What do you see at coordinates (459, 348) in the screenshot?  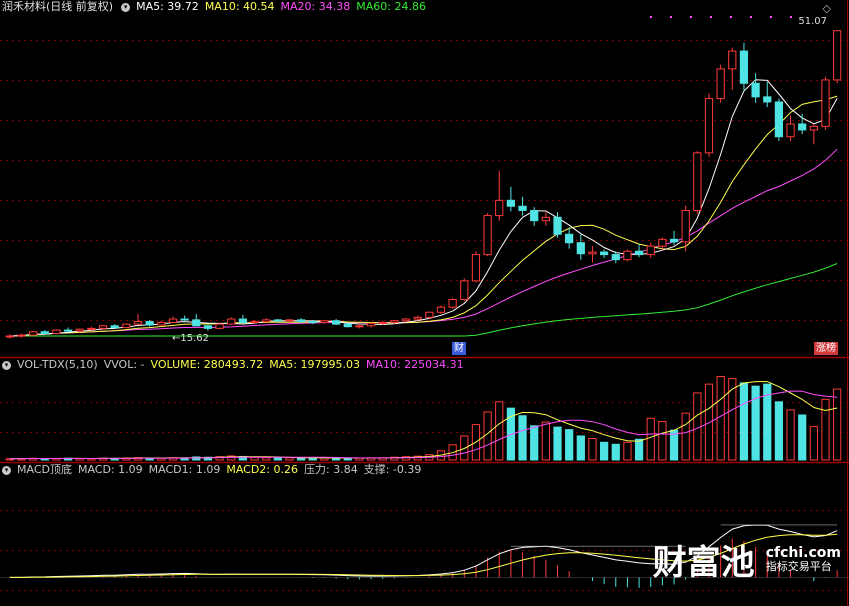 I see `finance-tag: 财` at bounding box center [459, 348].